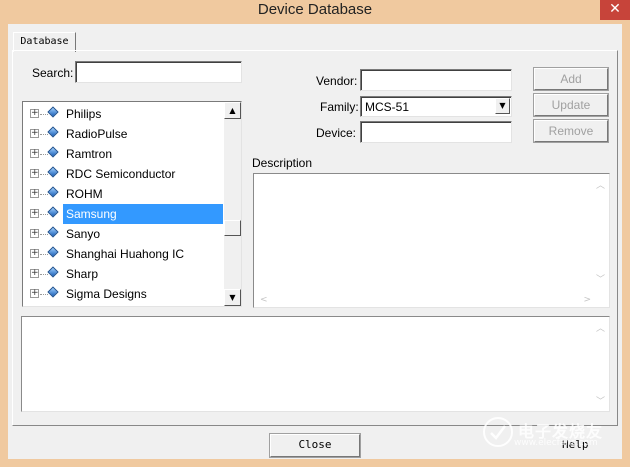 The image size is (630, 467). I want to click on tree-item-label: Philips, so click(84, 114).